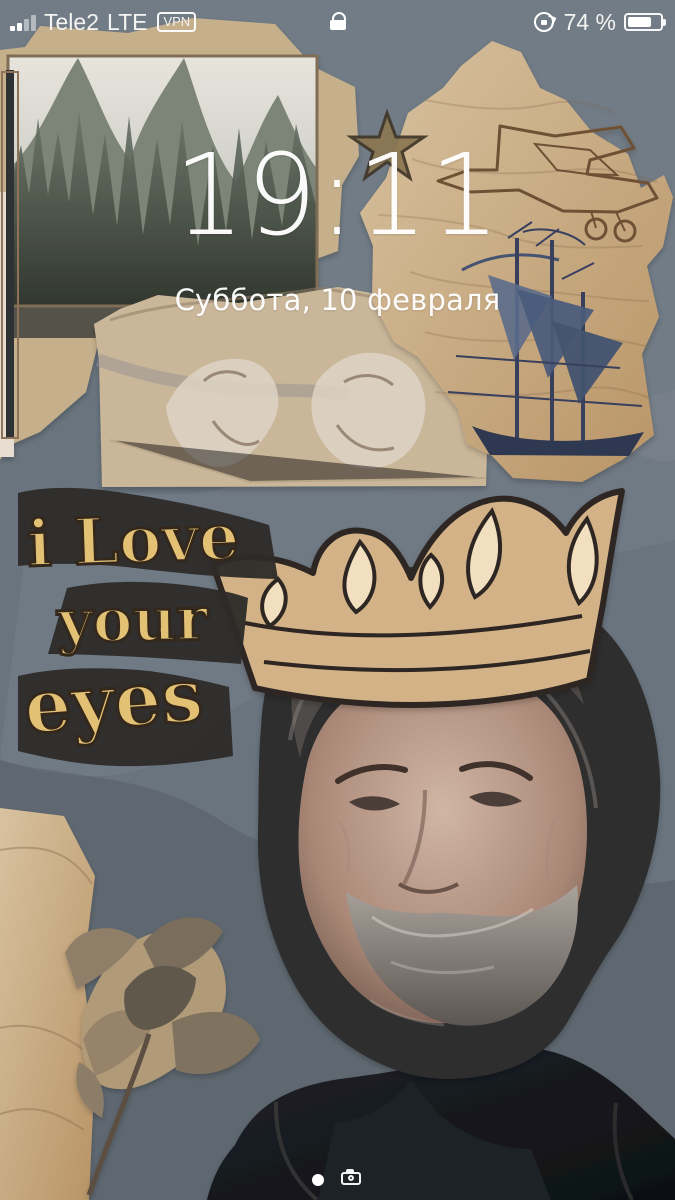 Image resolution: width=675 pixels, height=1200 pixels. I want to click on lock-icon, so click(338, 21).